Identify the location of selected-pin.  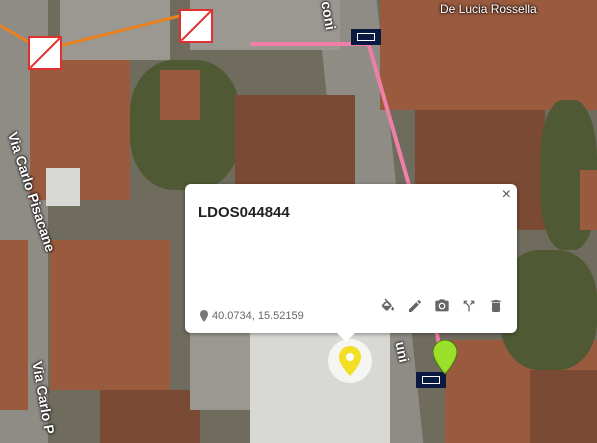
(350, 361).